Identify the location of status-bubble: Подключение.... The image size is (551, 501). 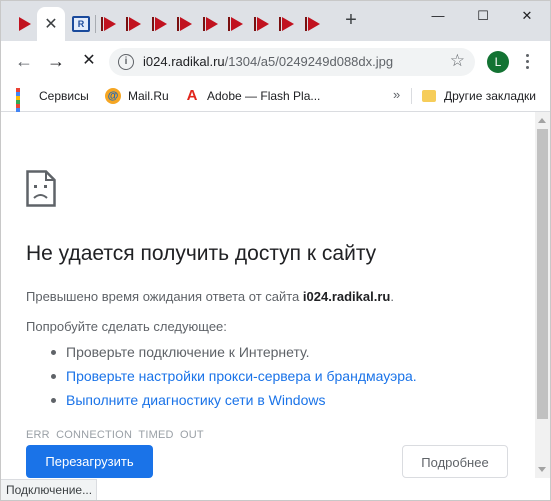
(49, 489).